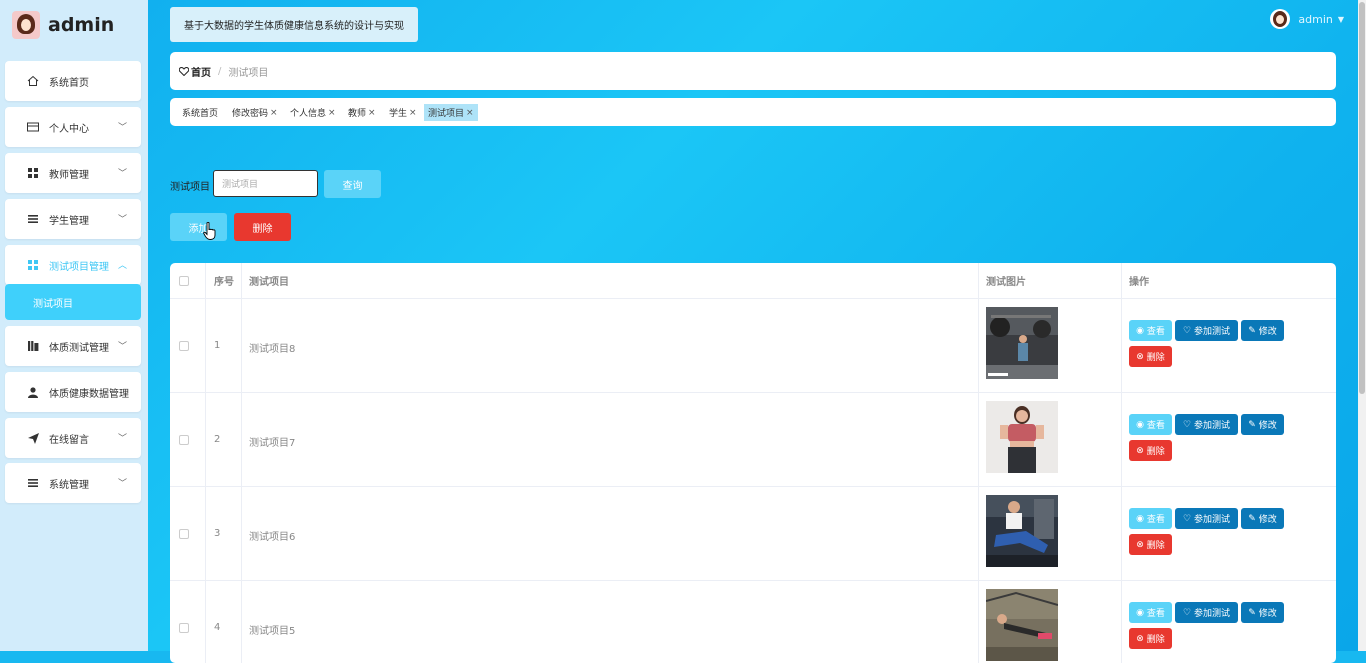  What do you see at coordinates (190, 187) in the screenshot?
I see `search-label: 测试项目` at bounding box center [190, 187].